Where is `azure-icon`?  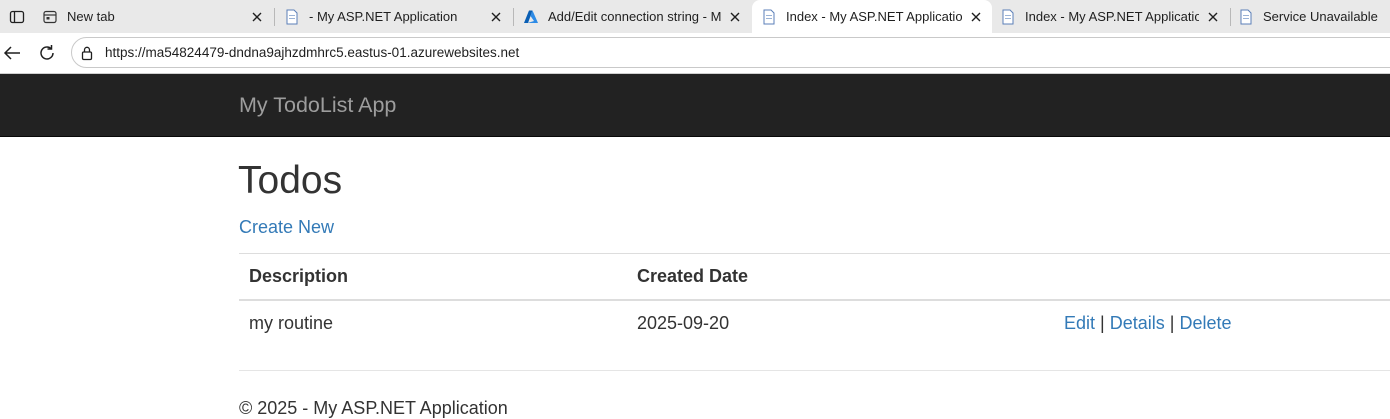
azure-icon is located at coordinates (531, 17).